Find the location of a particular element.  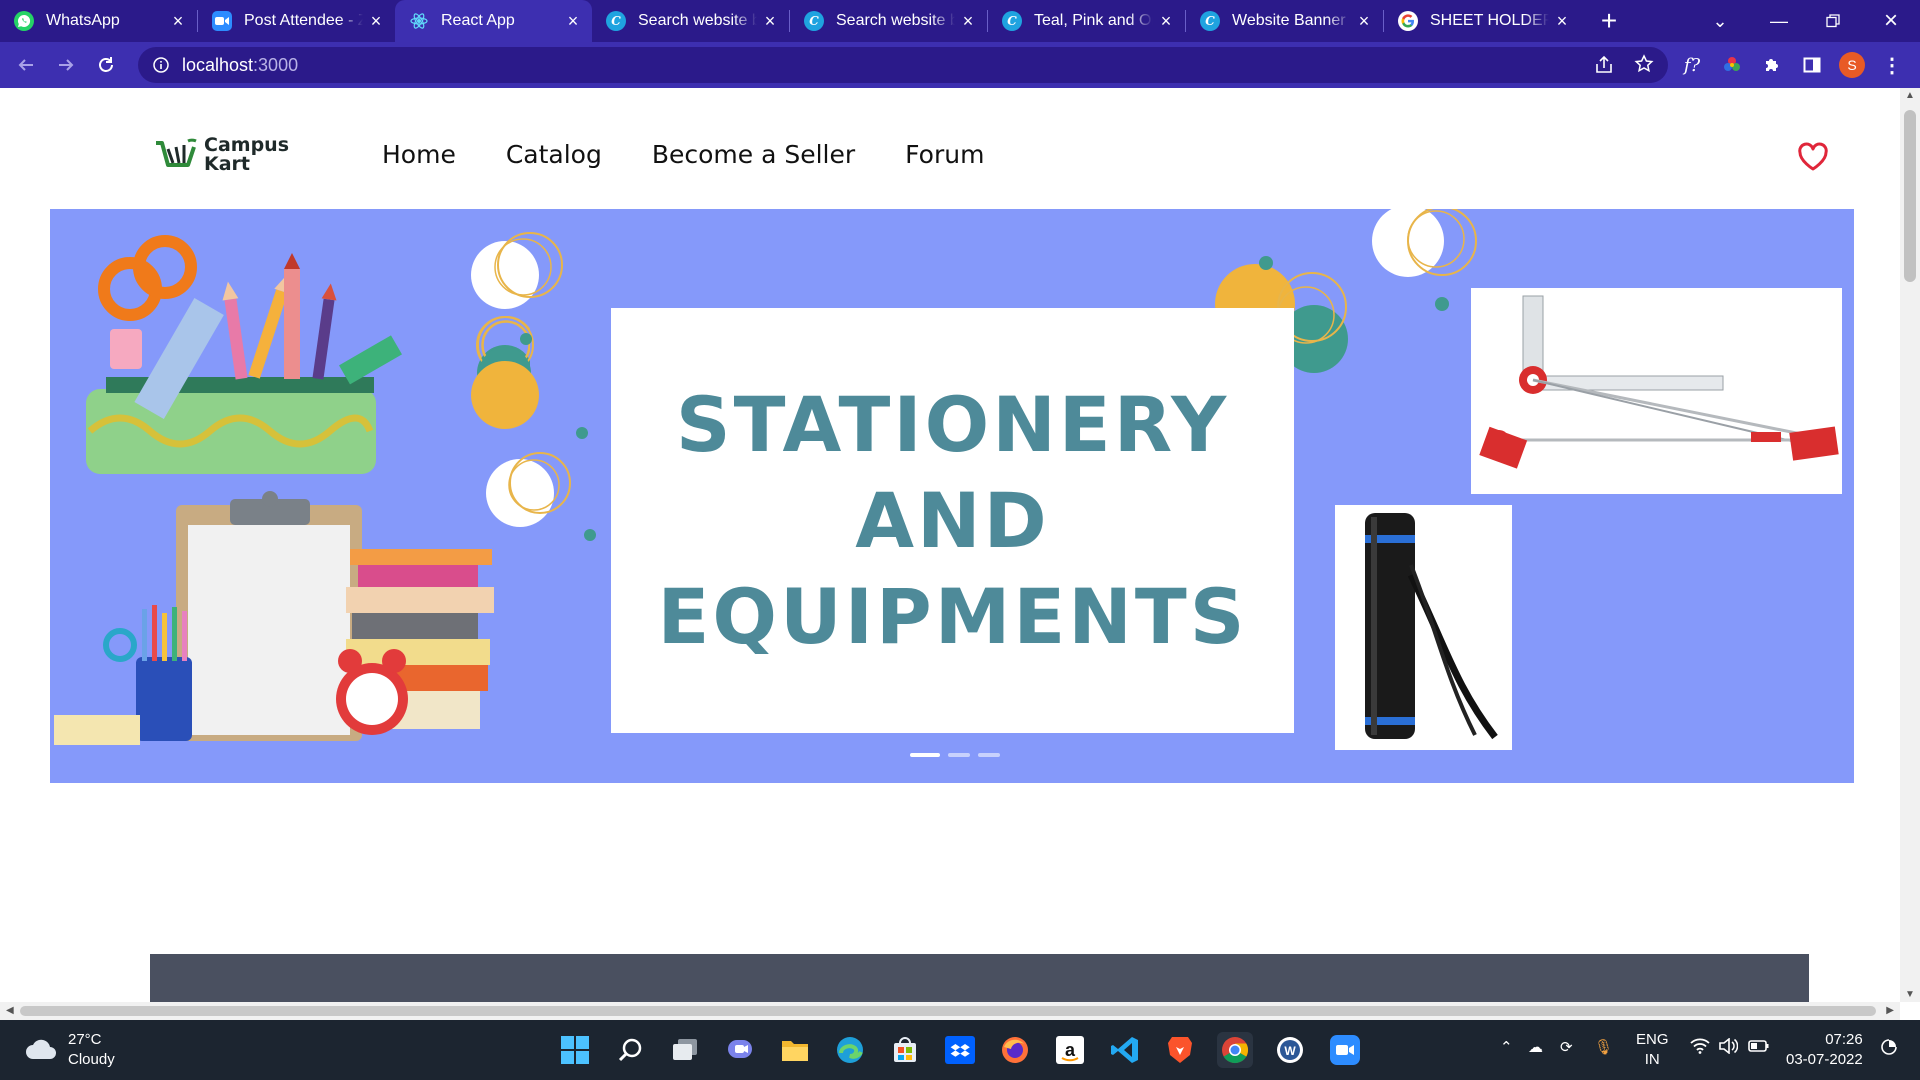

tab-canva-3: C Teal, Pink and Orange × is located at coordinates (1086, 21).